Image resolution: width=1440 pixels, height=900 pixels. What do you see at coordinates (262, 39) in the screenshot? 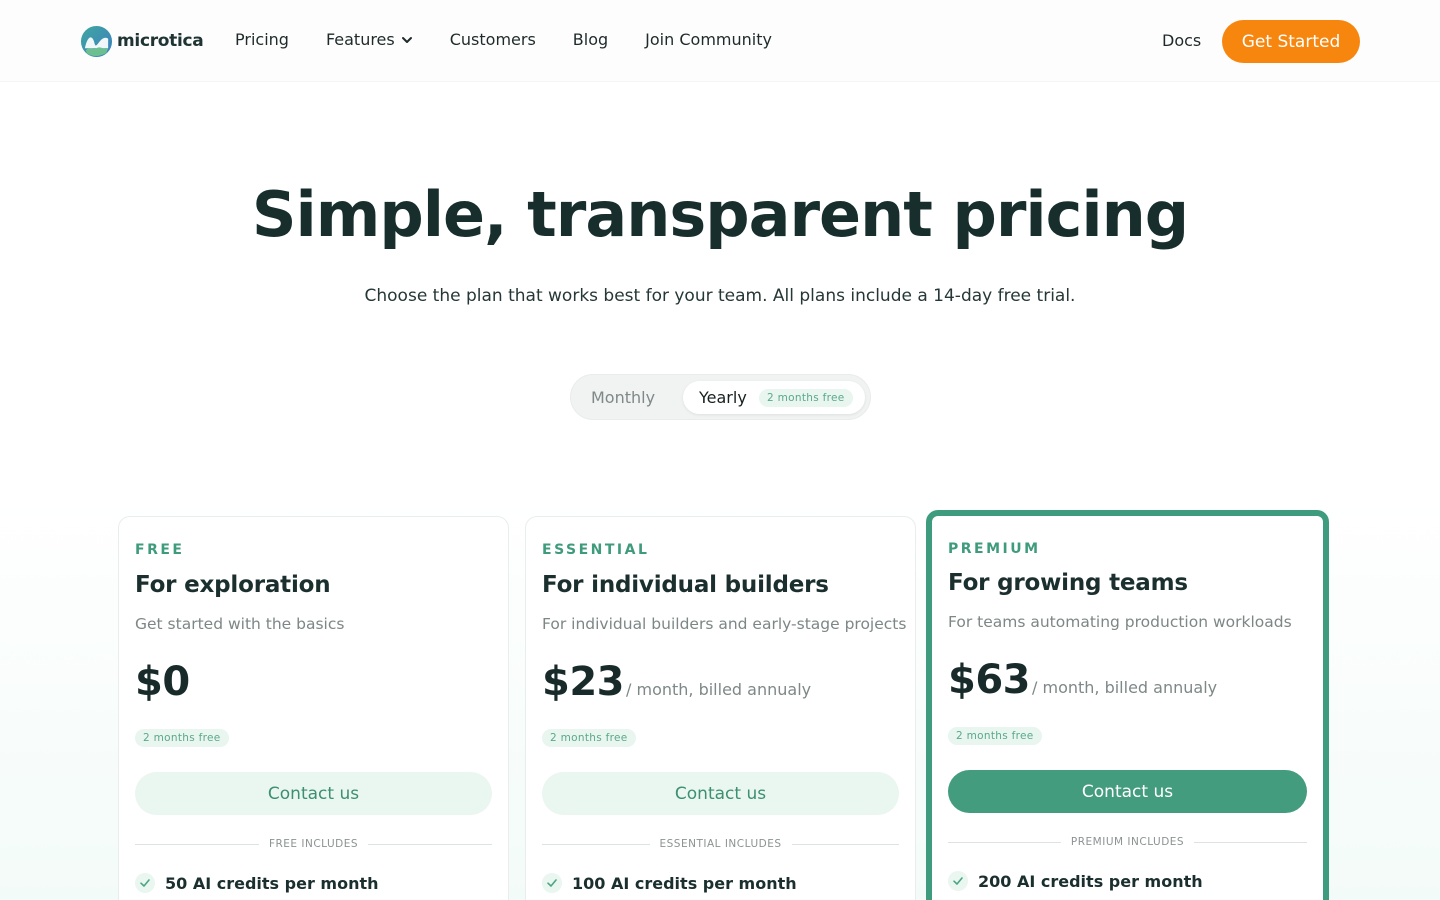
I see `nav-link-pricing: Pricing` at bounding box center [262, 39].